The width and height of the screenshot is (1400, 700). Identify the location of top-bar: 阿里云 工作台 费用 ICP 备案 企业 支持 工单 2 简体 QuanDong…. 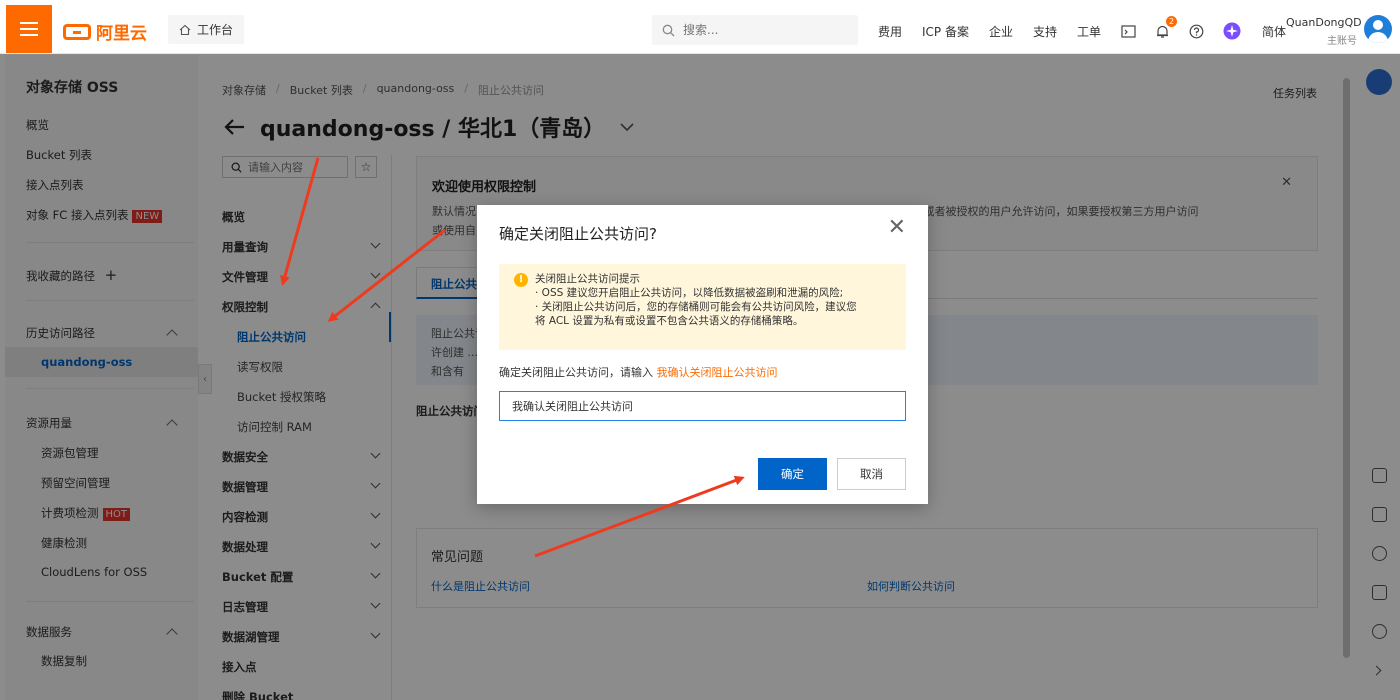
(700, 27).